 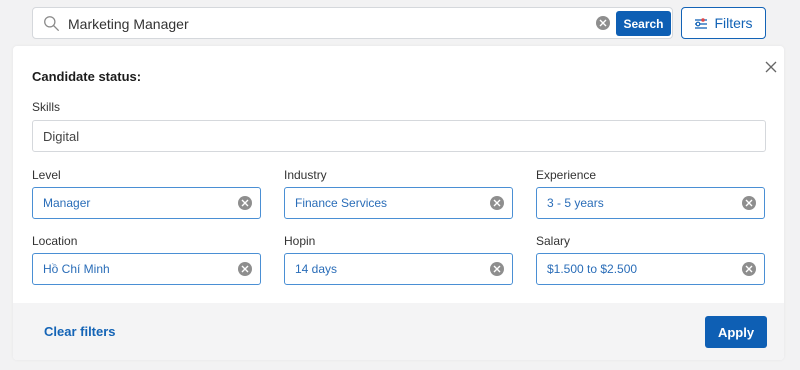 What do you see at coordinates (650, 203) in the screenshot?
I see `experience-select: 3 - 5 years` at bounding box center [650, 203].